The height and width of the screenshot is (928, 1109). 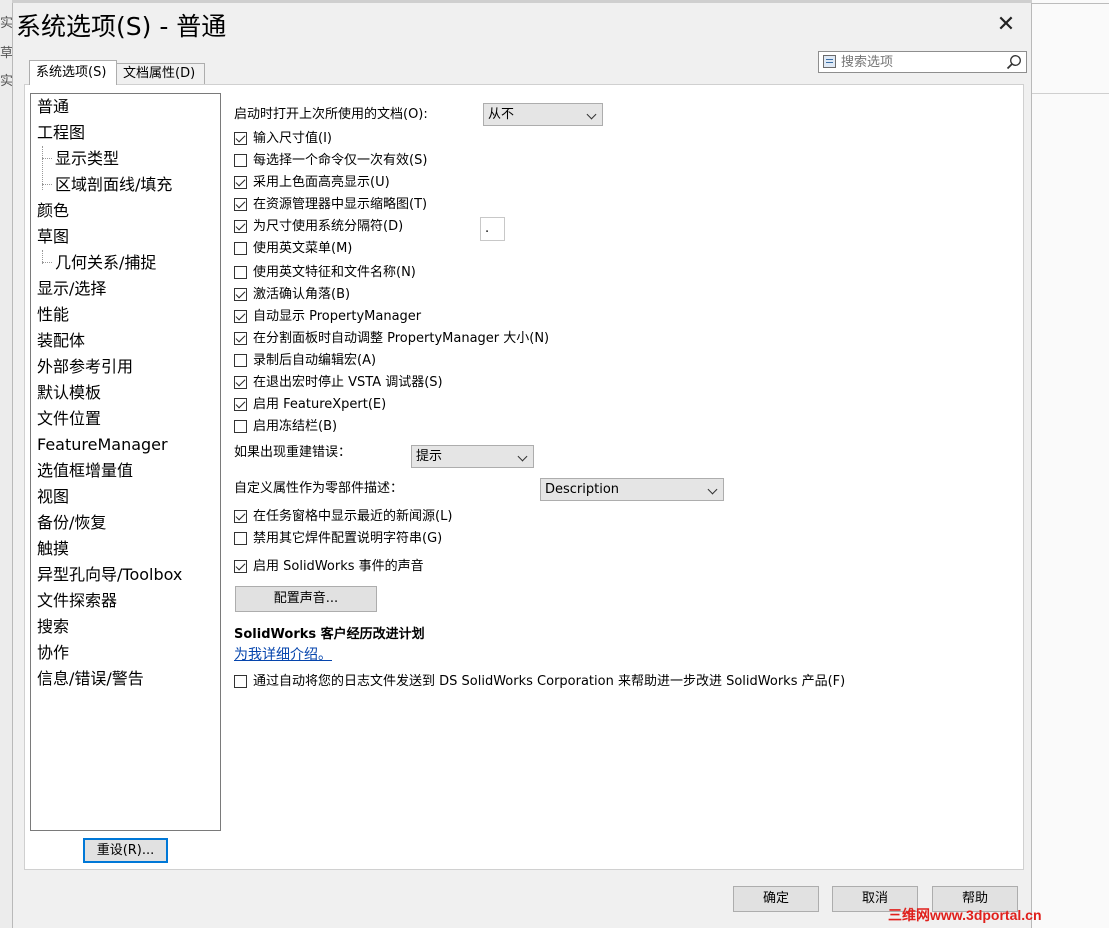 I want to click on tree-item-colors: 颜色, so click(x=53, y=211).